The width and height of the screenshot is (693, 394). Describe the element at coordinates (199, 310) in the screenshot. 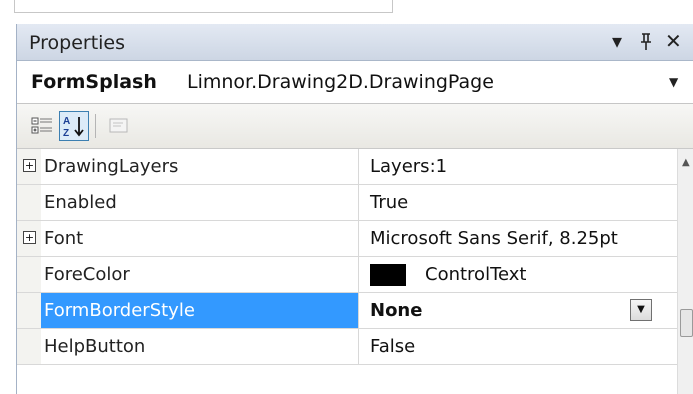

I see `property-name: FormBorderStyle` at that location.